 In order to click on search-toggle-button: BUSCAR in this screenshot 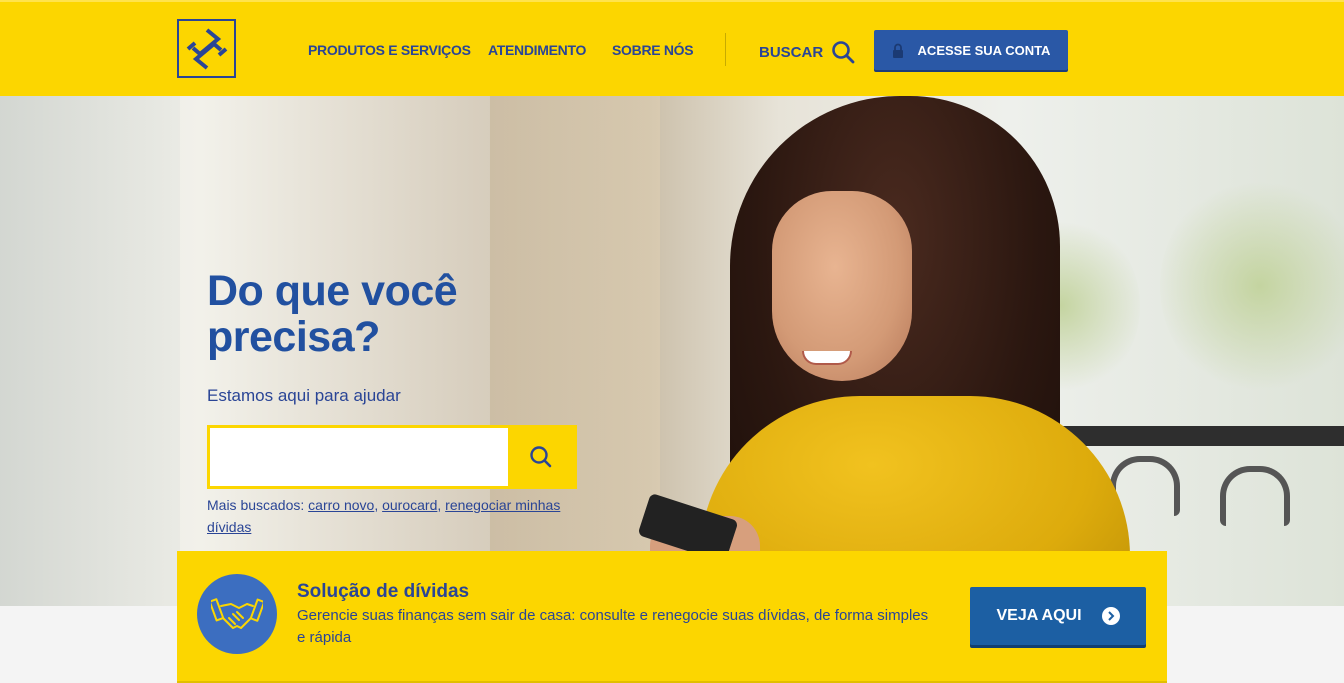, I will do `click(807, 52)`.